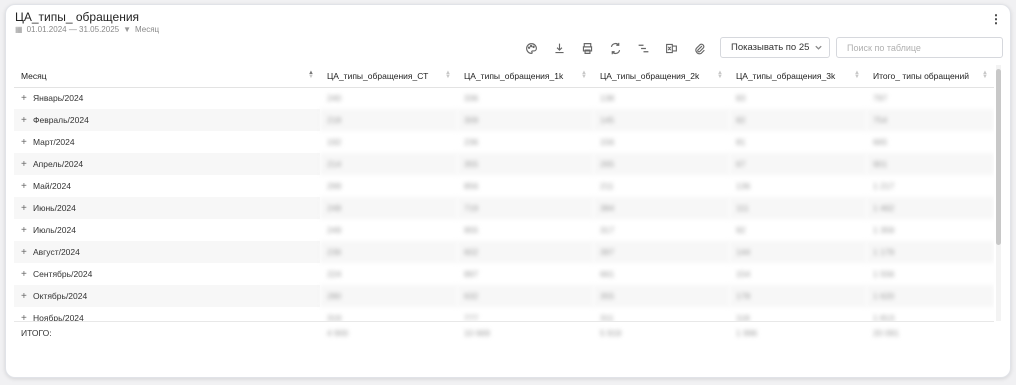 Image resolution: width=1016 pixels, height=385 pixels. What do you see at coordinates (797, 76) in the screenshot?
I see `column-header: ЦА_типы_обращения_3k ▲ ▼` at bounding box center [797, 76].